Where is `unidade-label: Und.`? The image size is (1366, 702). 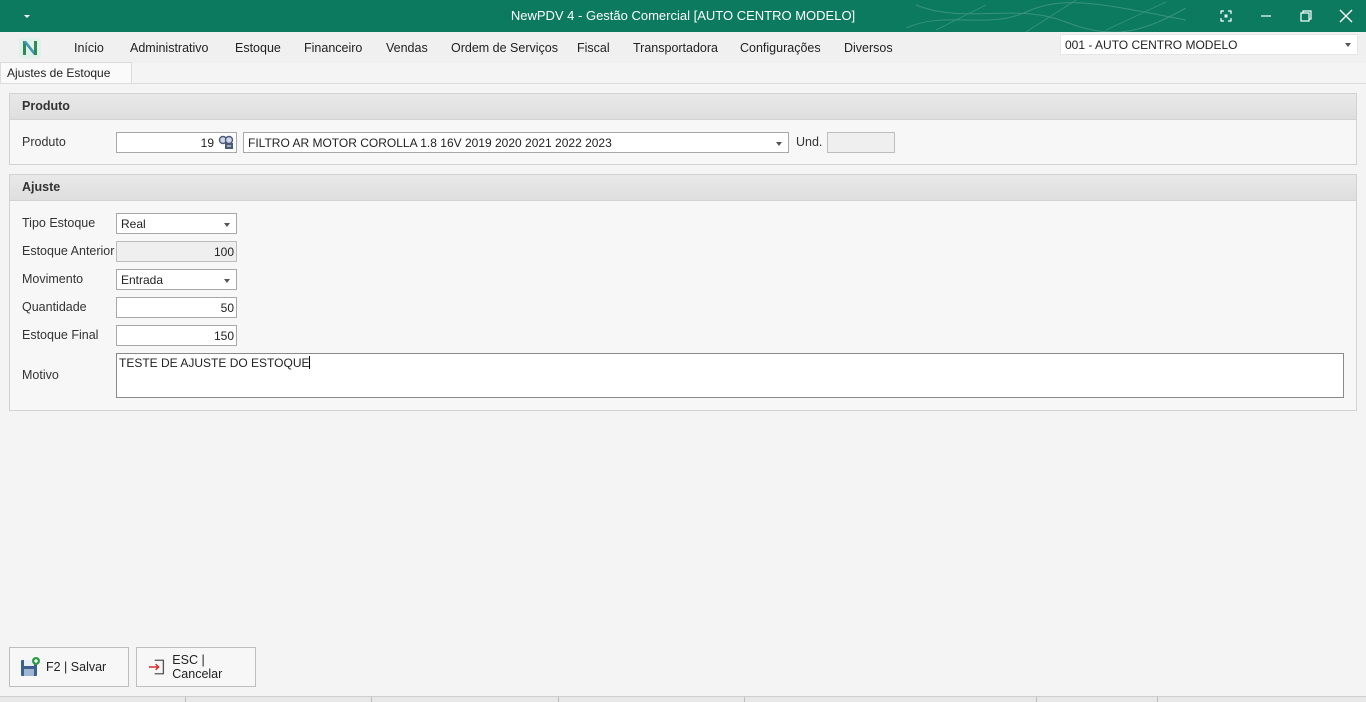 unidade-label: Und. is located at coordinates (809, 142).